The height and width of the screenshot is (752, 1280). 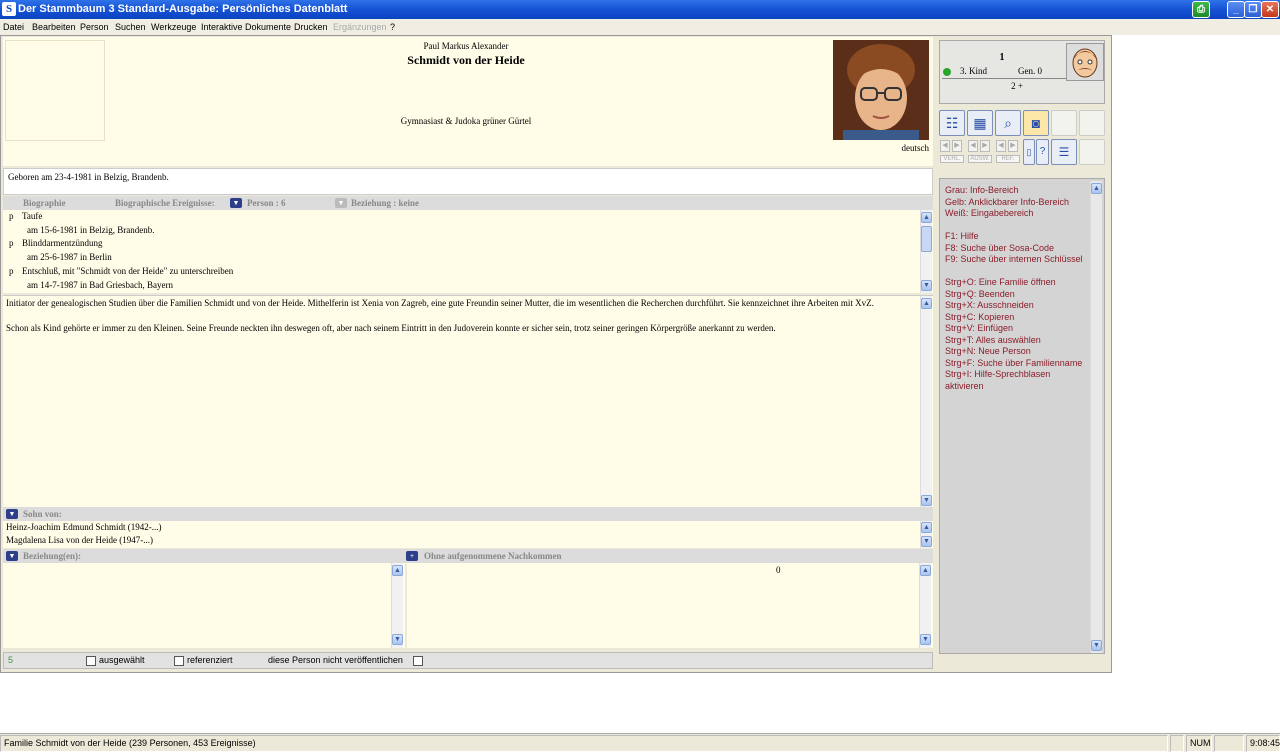 What do you see at coordinates (926, 534) in the screenshot?
I see `parents-scrollbar: ▲ ▼` at bounding box center [926, 534].